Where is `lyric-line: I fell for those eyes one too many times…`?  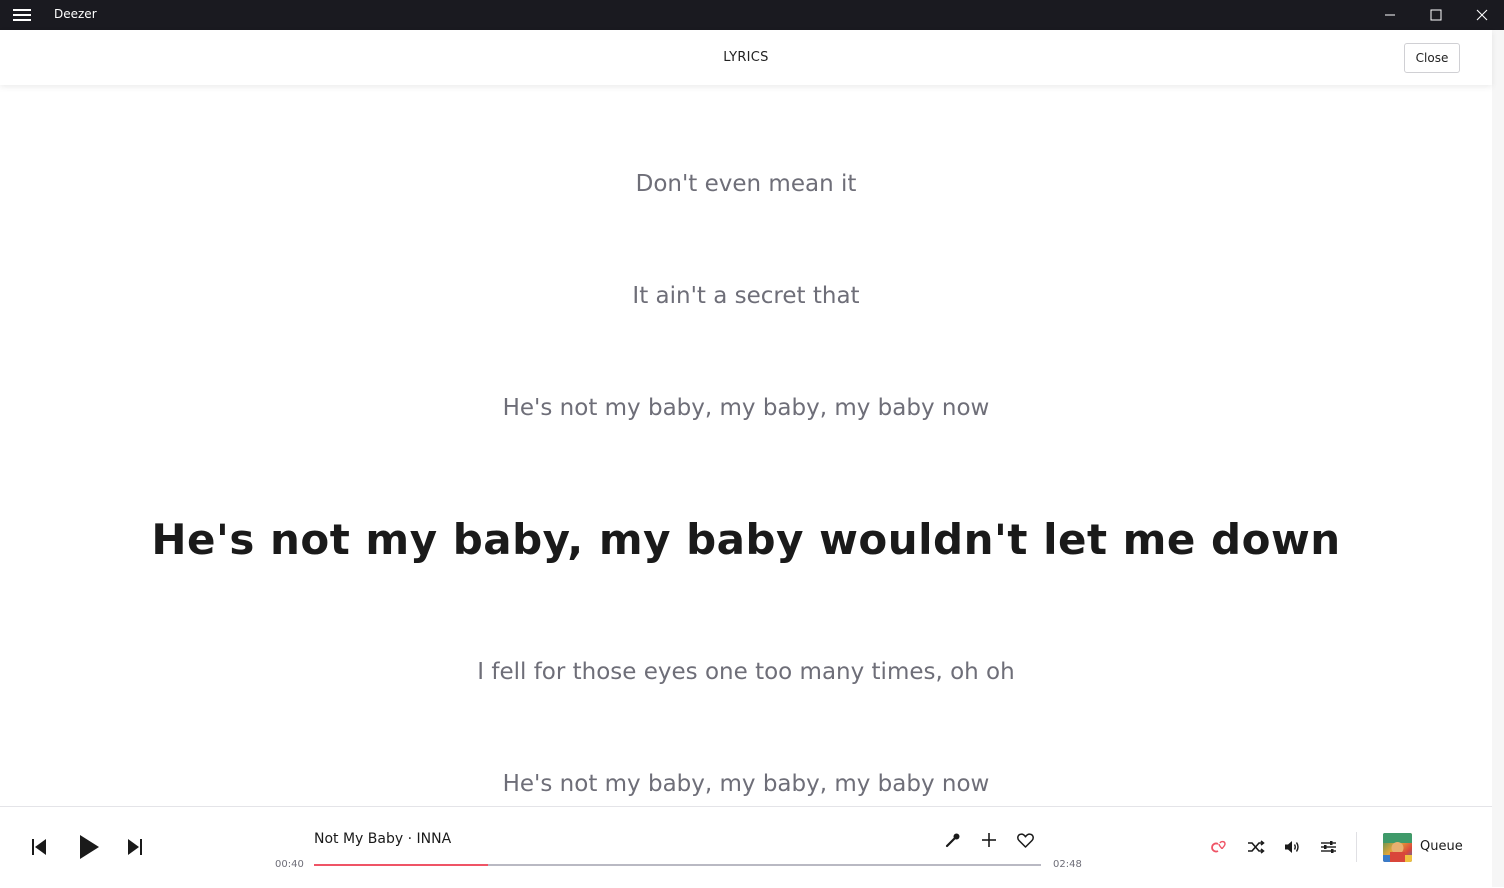 lyric-line: I fell for those eyes one too many times… is located at coordinates (746, 672).